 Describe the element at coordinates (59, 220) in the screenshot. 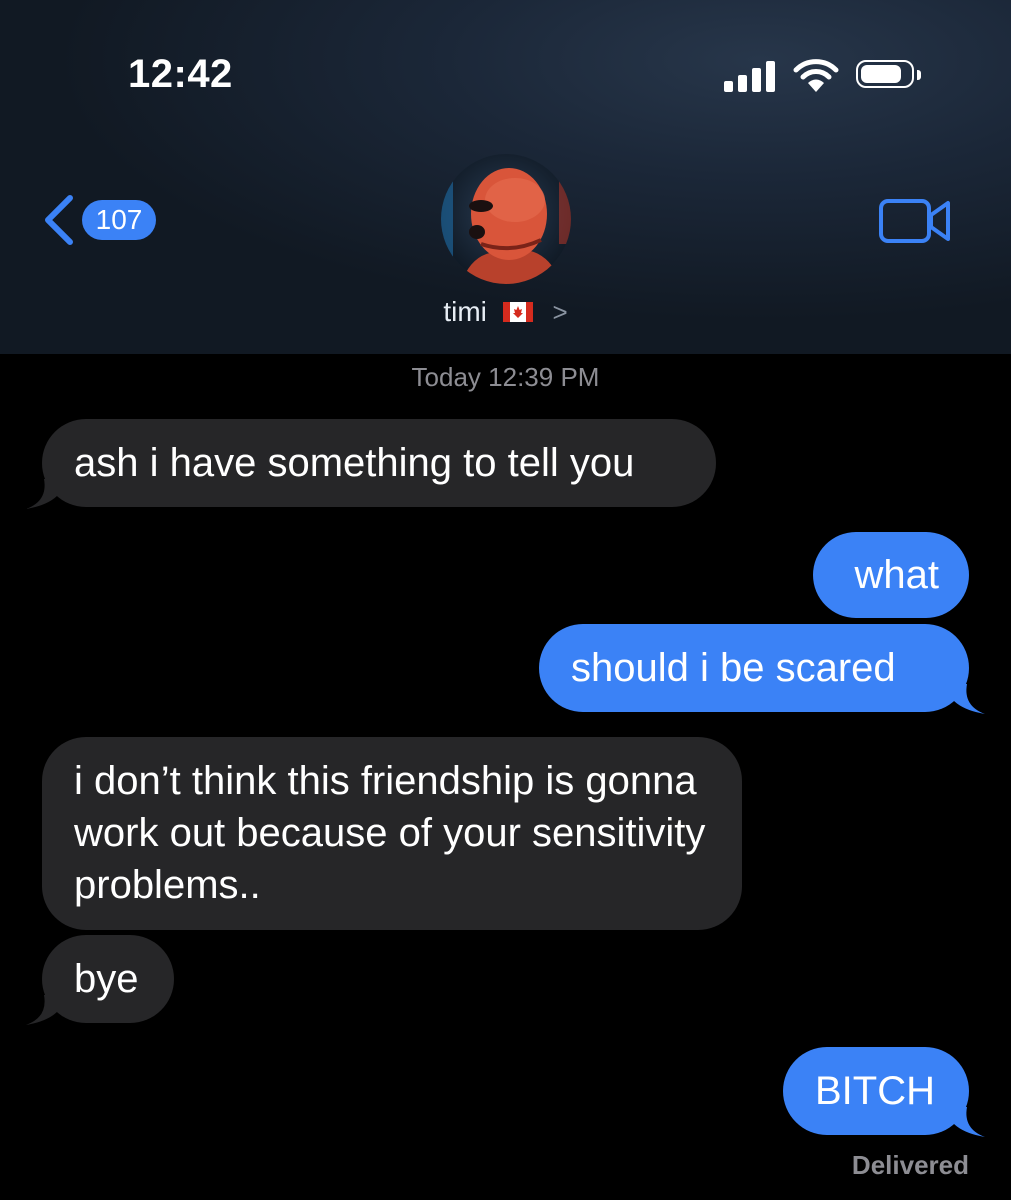

I see `chevron-left-icon` at that location.